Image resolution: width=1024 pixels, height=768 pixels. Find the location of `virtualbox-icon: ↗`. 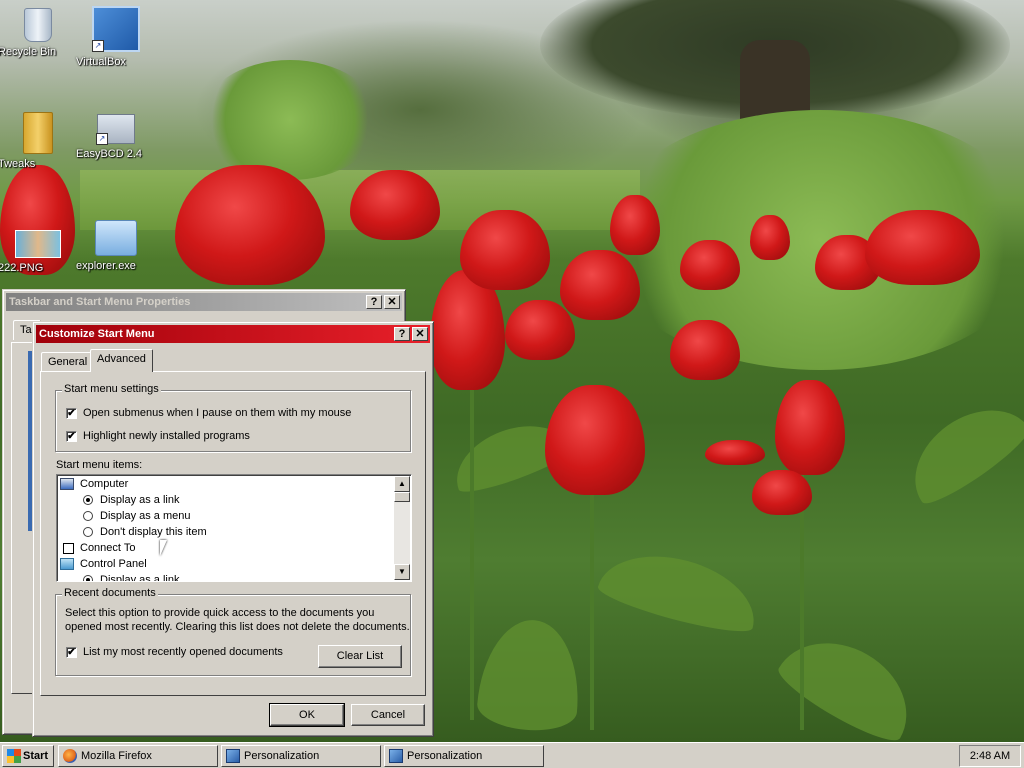

virtualbox-icon: ↗ is located at coordinates (116, 29).